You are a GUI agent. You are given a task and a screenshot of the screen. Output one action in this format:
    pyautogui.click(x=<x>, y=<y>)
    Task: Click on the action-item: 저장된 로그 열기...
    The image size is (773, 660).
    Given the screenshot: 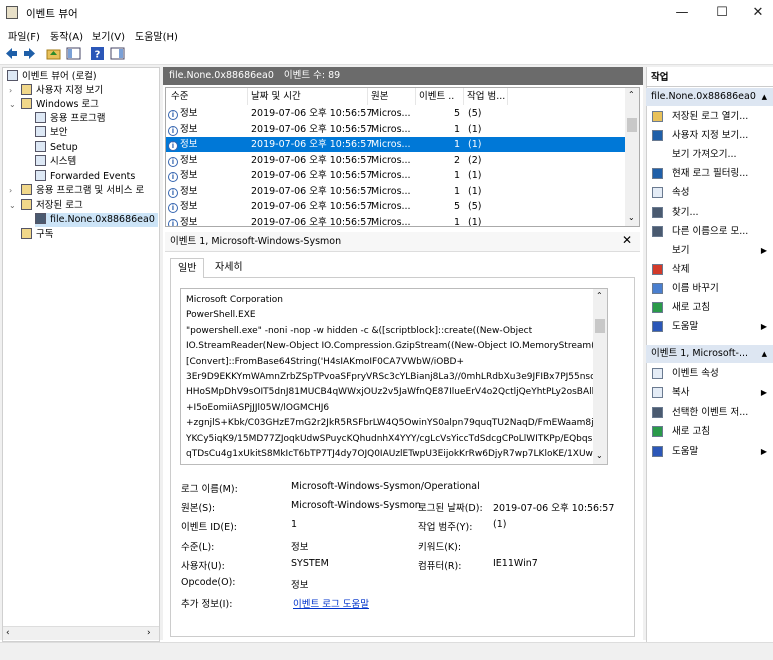 What is the action you would take?
    pyautogui.click(x=709, y=116)
    